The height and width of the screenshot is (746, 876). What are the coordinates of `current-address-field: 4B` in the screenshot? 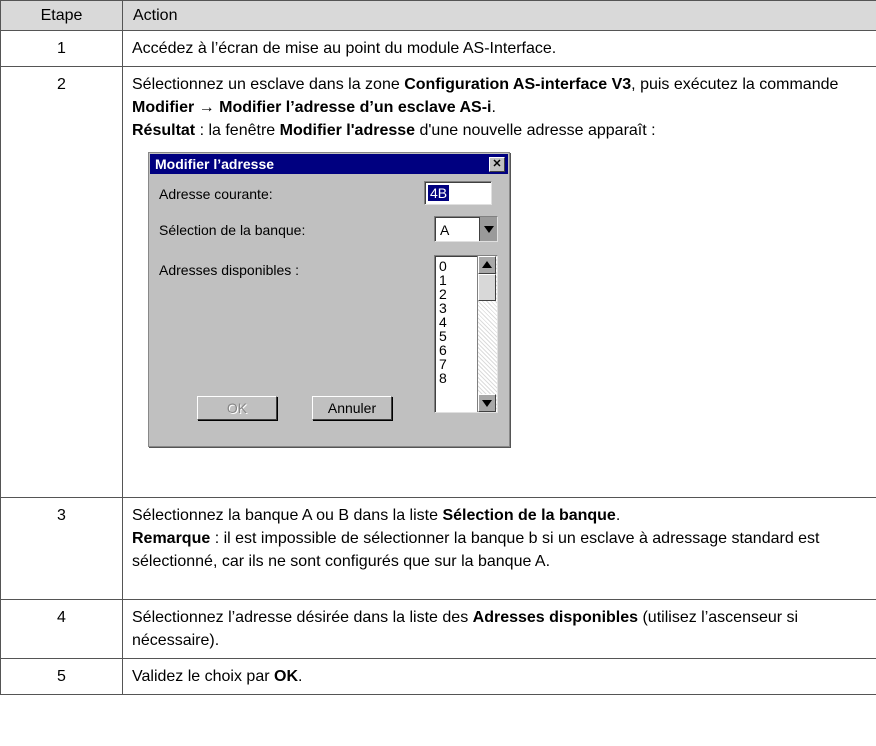 It's located at (458, 193).